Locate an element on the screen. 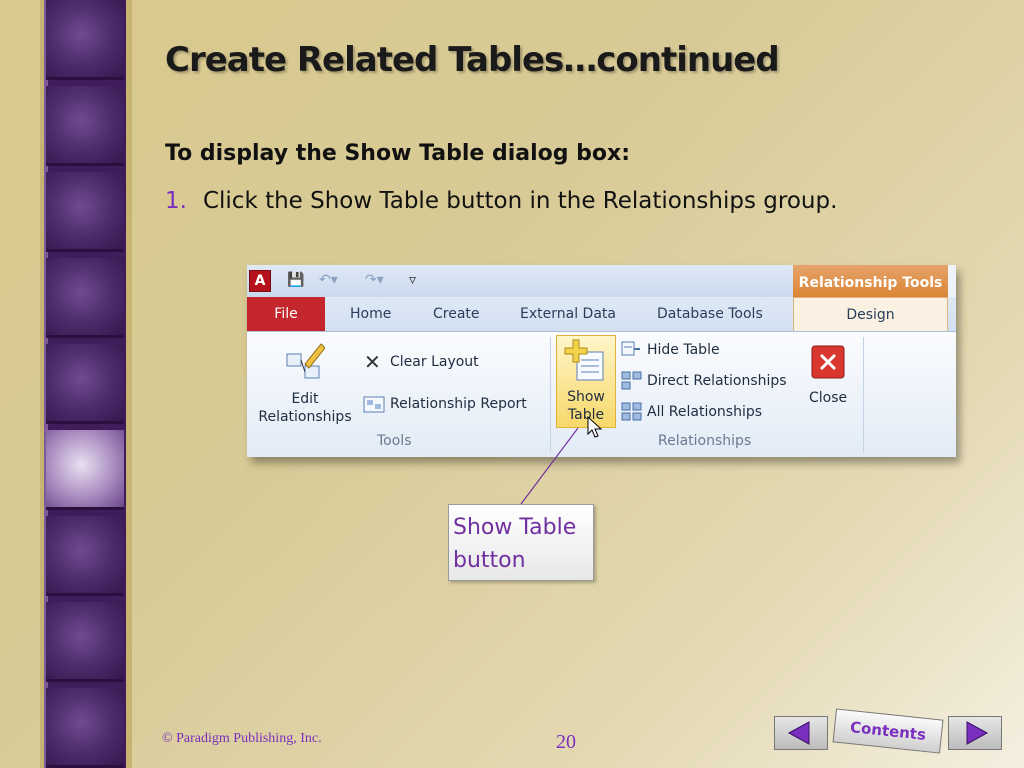  tab-file: File is located at coordinates (286, 314).